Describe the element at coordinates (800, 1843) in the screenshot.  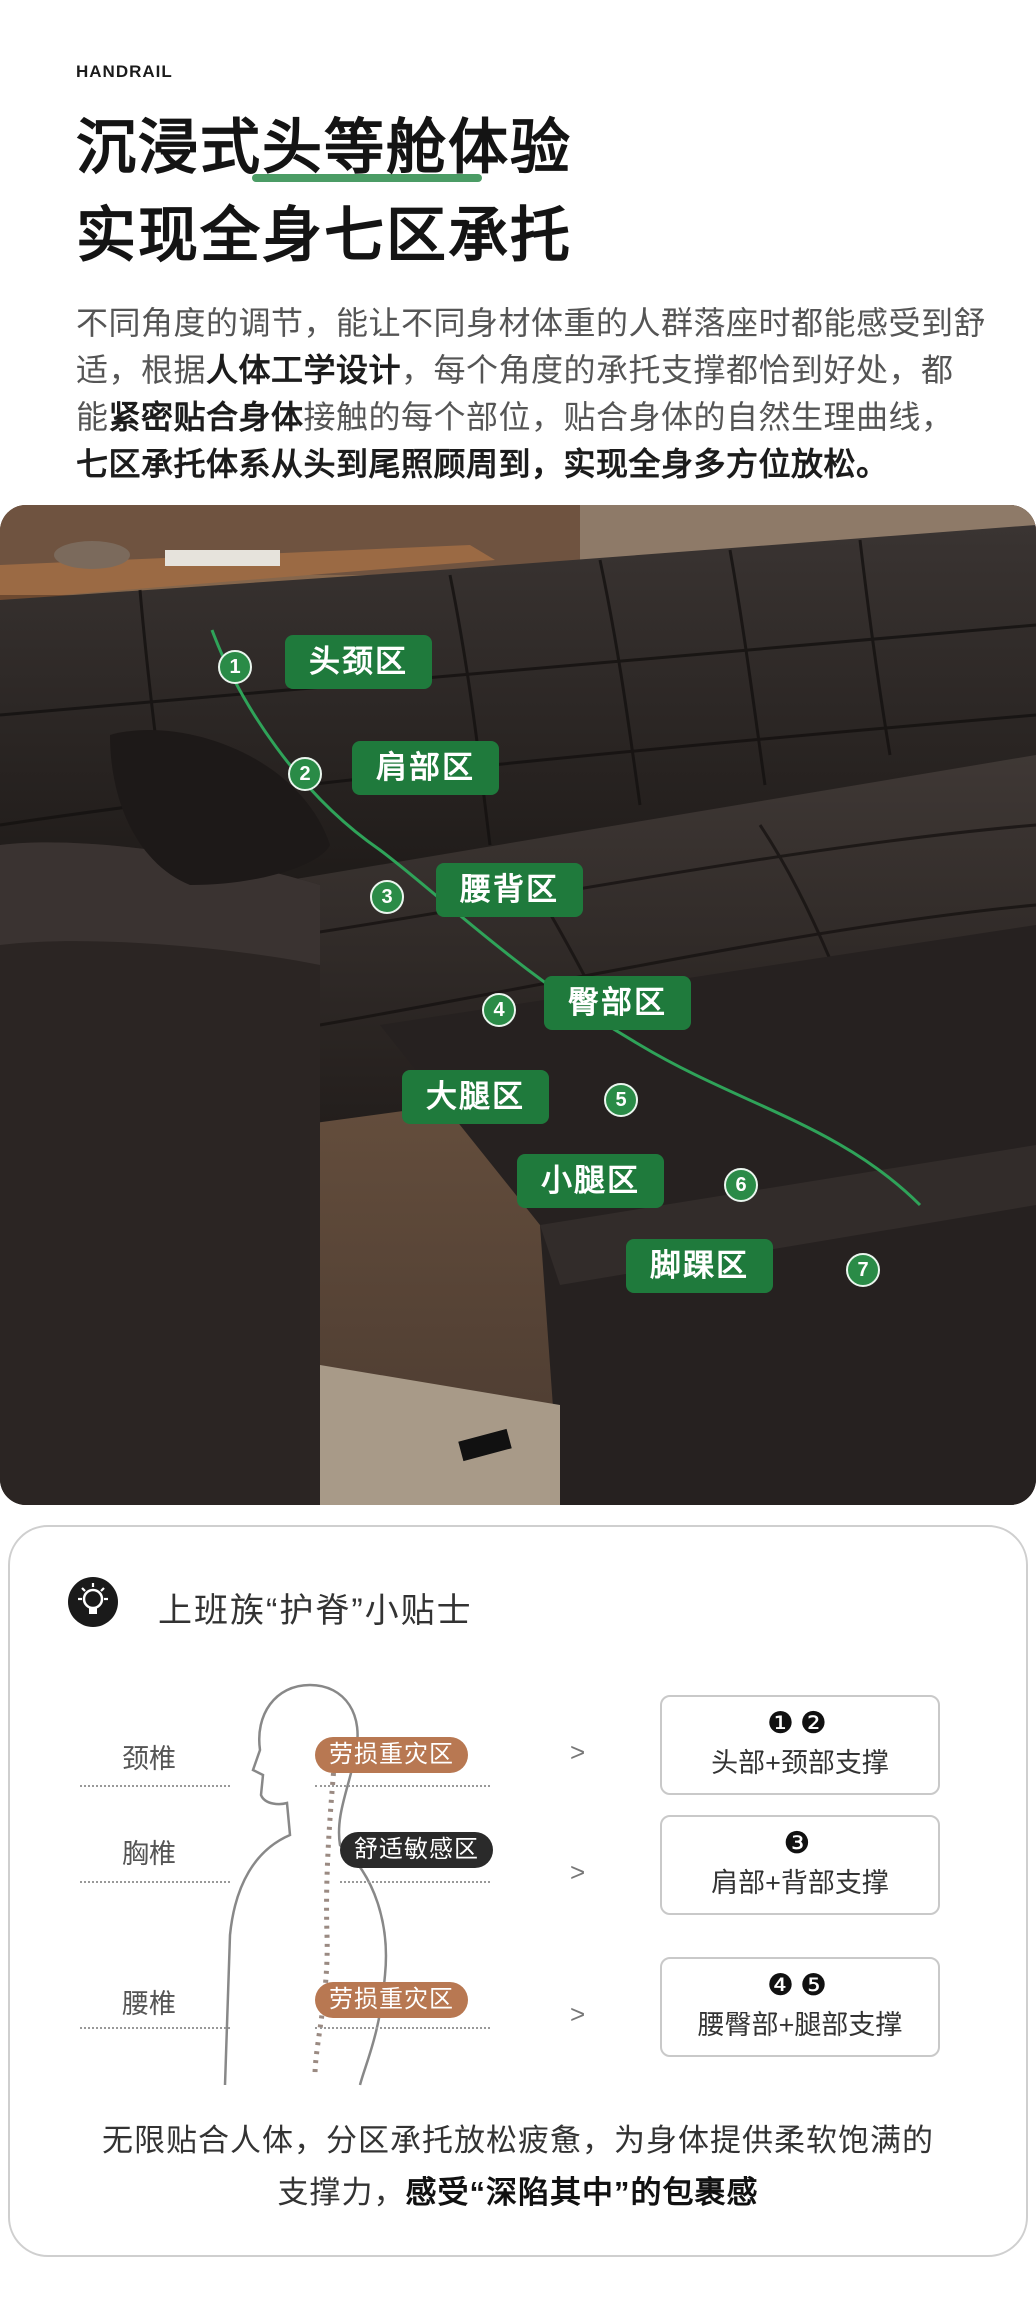
I see `support-zone-numbers: ❸` at that location.